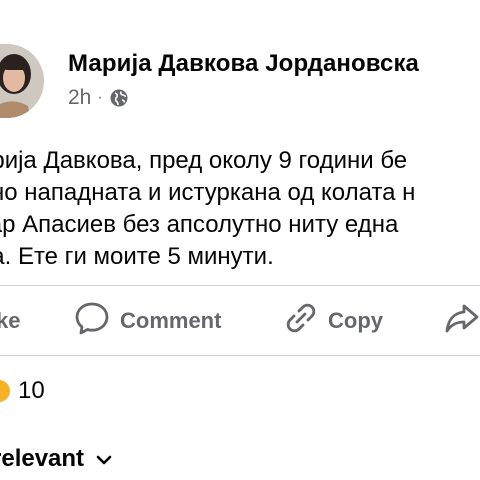 This screenshot has height=480, width=480. What do you see at coordinates (137, 256) in the screenshot?
I see `post-text-line: на. Ете ги моите 5 минути.` at bounding box center [137, 256].